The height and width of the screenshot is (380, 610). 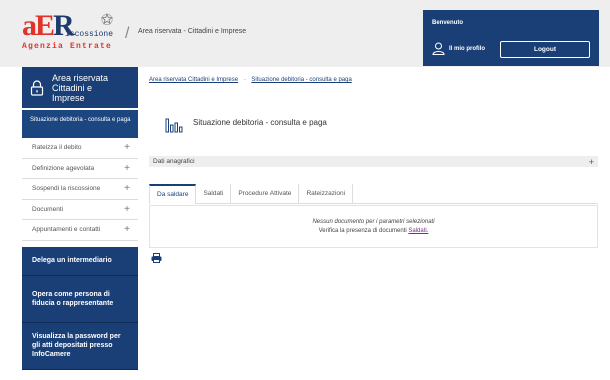 I want to click on sidebar-item-label: Definizione agevolata, so click(x=63, y=168).